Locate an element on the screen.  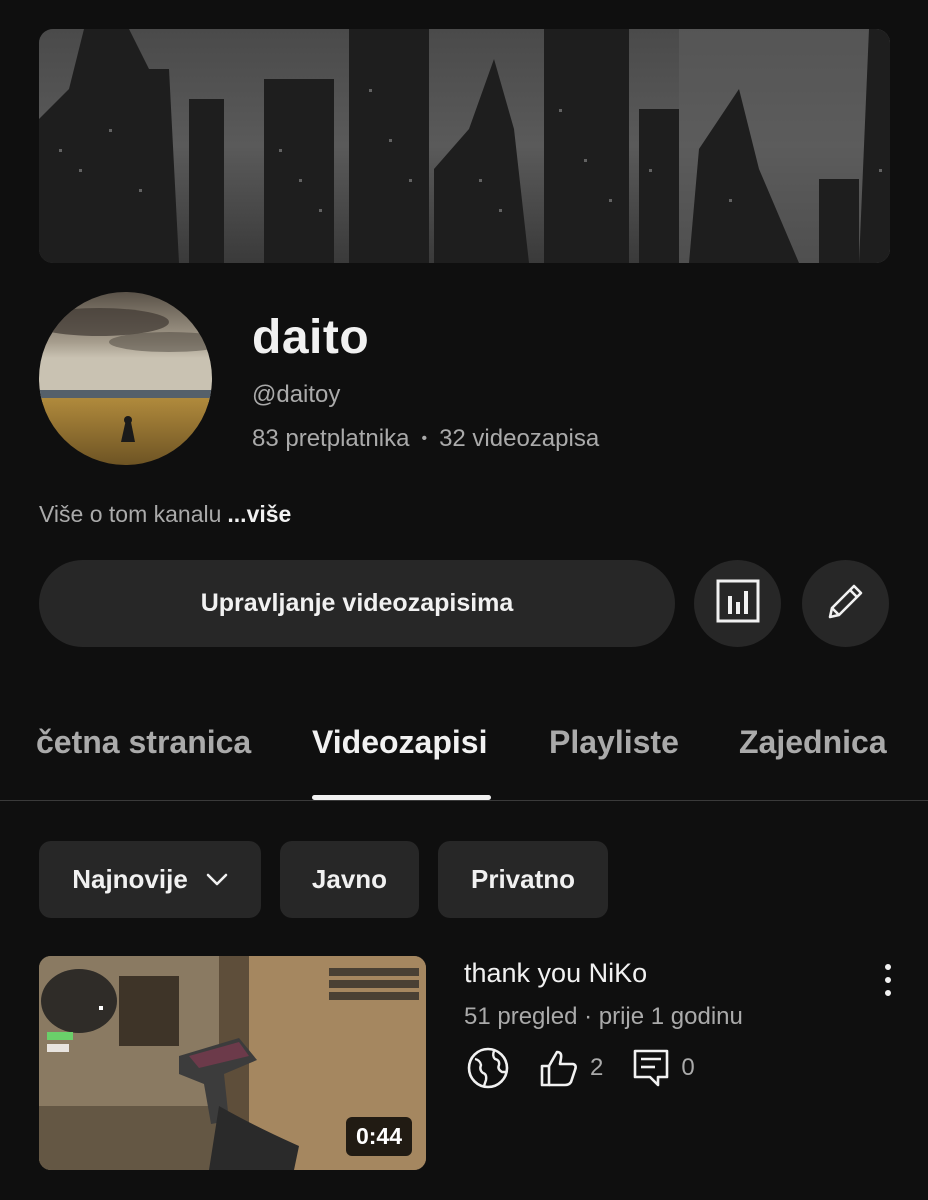
analytics-icon is located at coordinates (738, 603).